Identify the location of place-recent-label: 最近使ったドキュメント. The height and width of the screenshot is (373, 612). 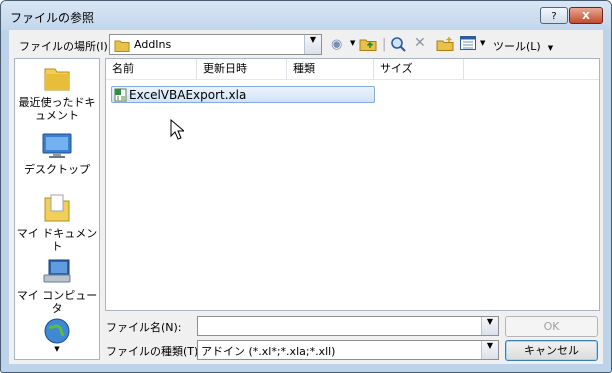
(57, 109).